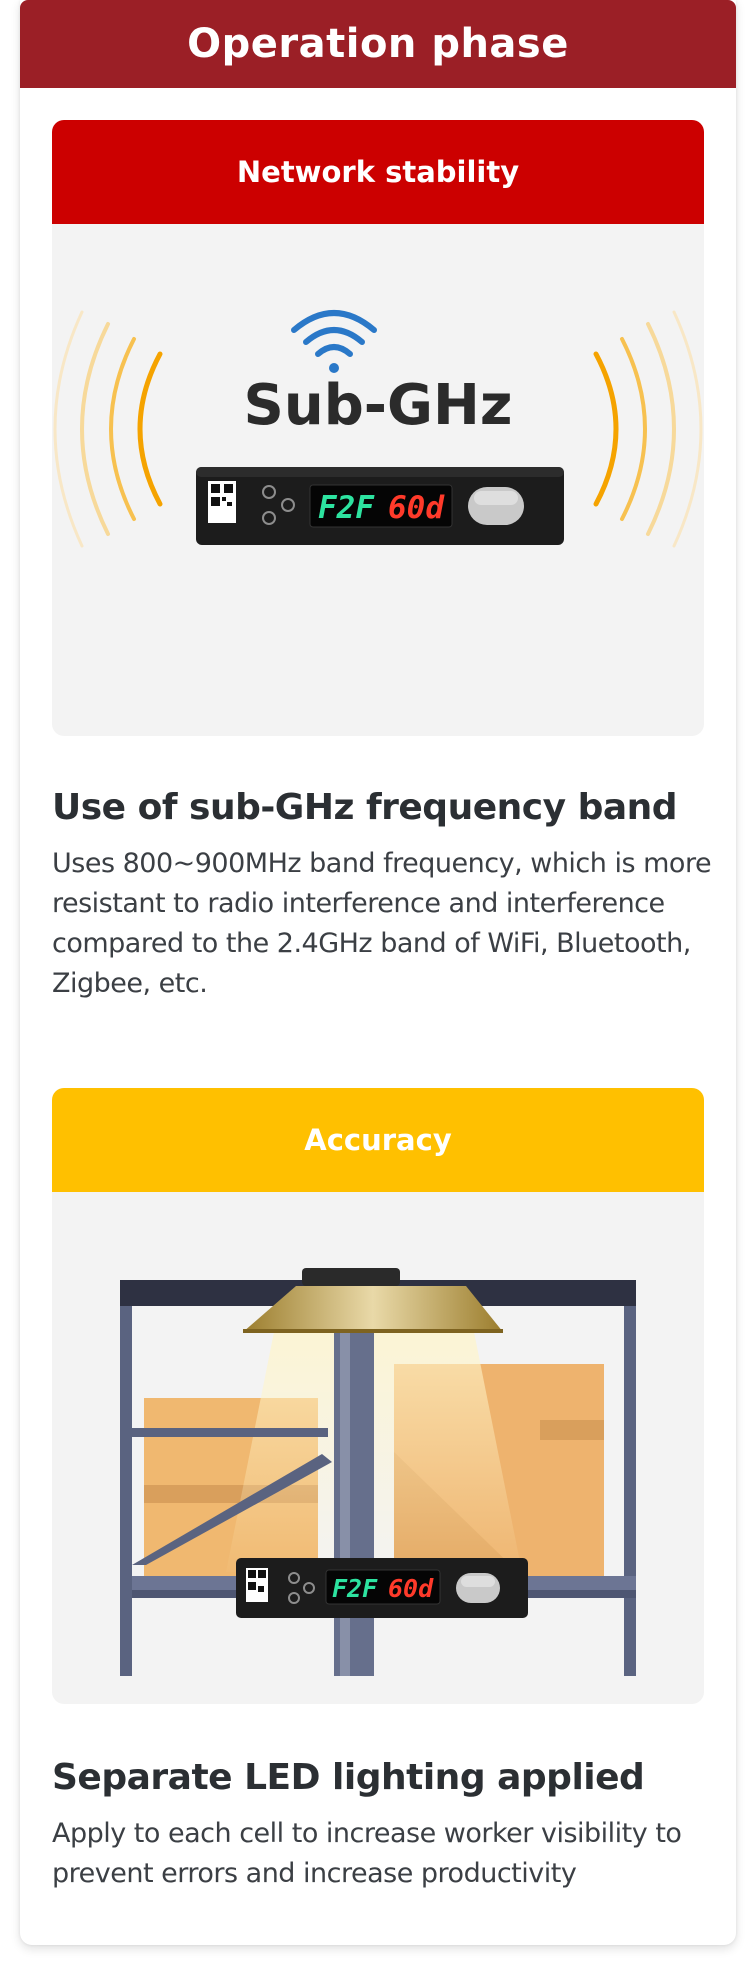 Image resolution: width=756 pixels, height=1972 pixels. Describe the element at coordinates (648, 429) in the screenshot. I see `signal-waves-right` at that location.